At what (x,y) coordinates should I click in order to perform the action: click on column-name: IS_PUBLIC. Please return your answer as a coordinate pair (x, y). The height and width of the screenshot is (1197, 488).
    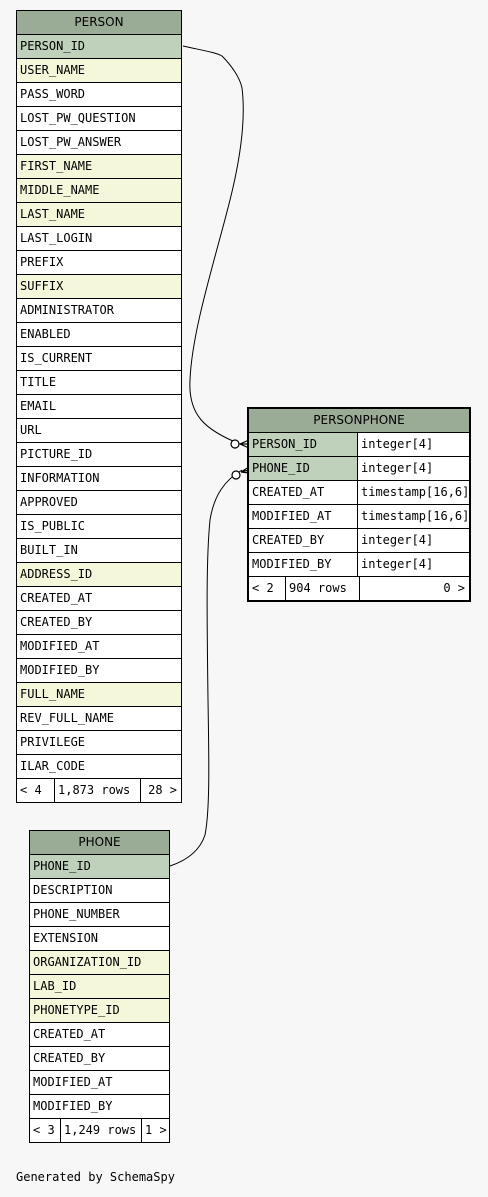
    Looking at the image, I should click on (53, 526).